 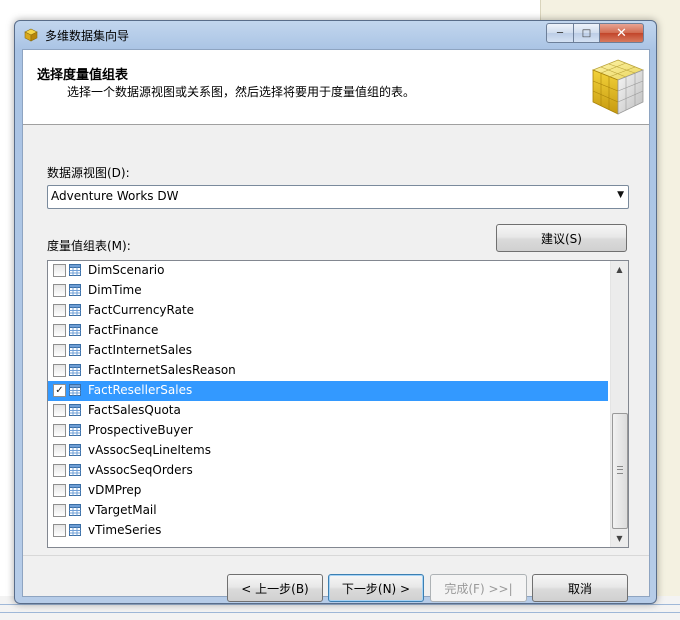 I want to click on table-name: vTargetMail, so click(x=122, y=510).